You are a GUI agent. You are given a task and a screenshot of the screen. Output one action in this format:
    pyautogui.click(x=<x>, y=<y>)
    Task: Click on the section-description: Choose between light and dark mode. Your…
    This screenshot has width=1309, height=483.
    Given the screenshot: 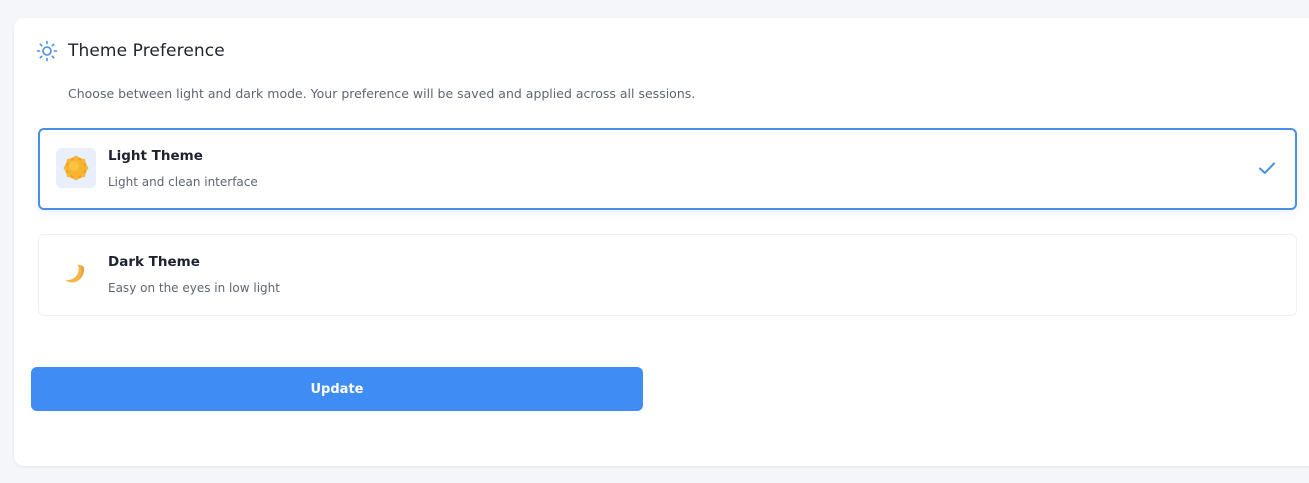 What is the action you would take?
    pyautogui.click(x=382, y=93)
    